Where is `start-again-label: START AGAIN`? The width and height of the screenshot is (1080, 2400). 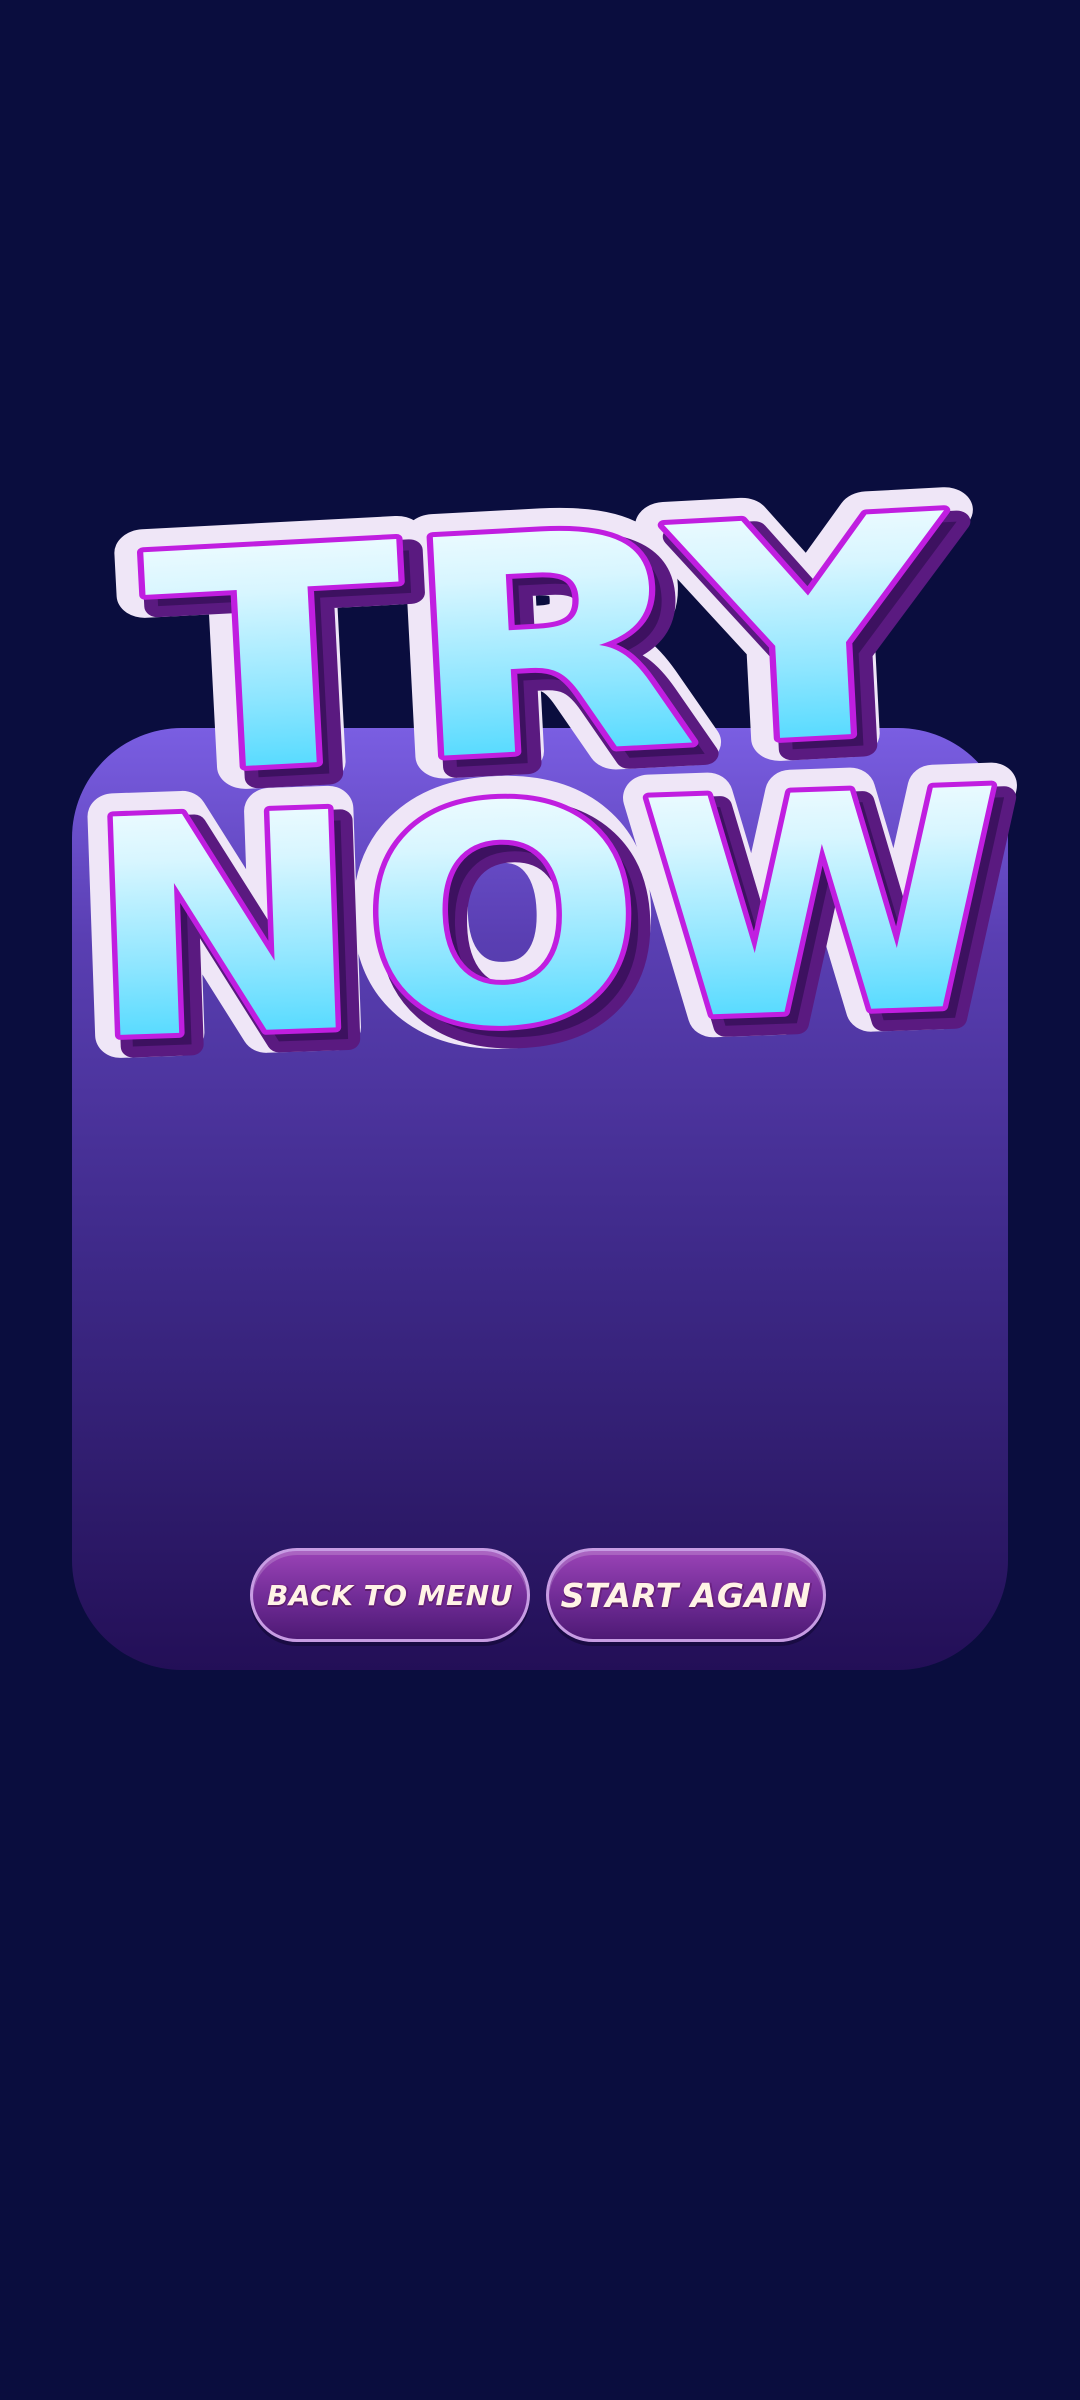 start-again-label: START AGAIN is located at coordinates (686, 1595).